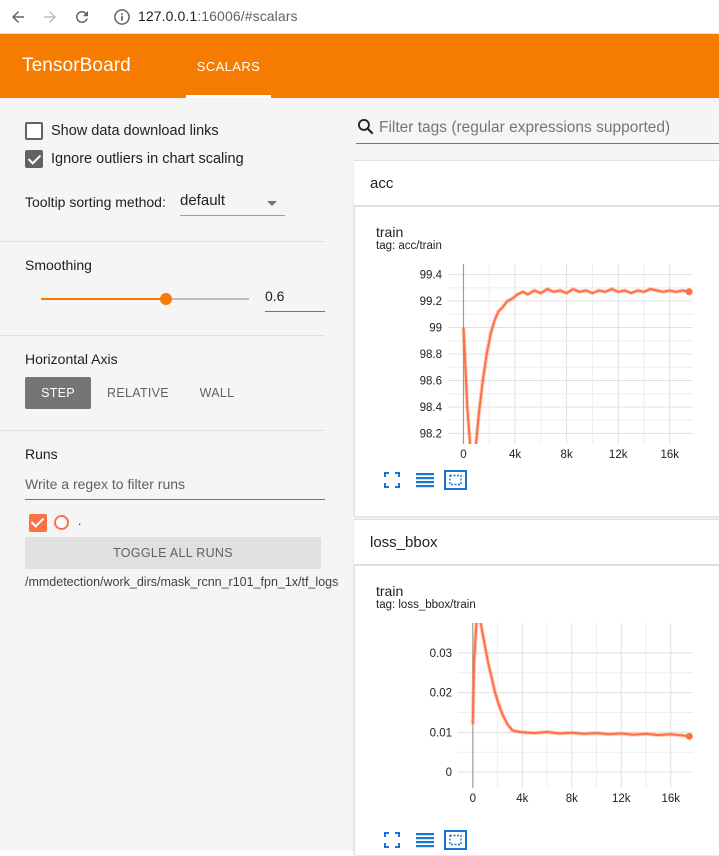  What do you see at coordinates (76, 66) in the screenshot?
I see `app-title: TensorBoard` at bounding box center [76, 66].